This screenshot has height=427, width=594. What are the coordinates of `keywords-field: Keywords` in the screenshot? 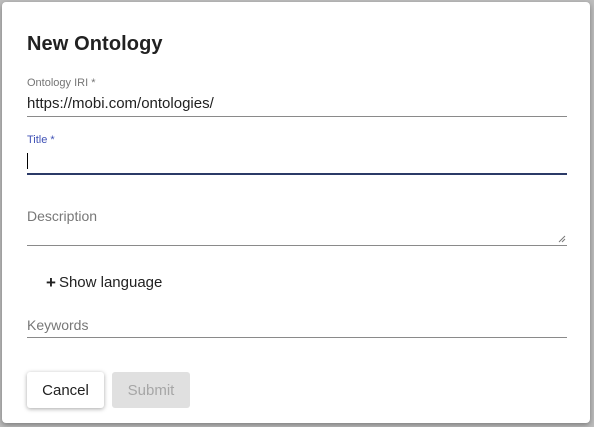 It's located at (297, 328).